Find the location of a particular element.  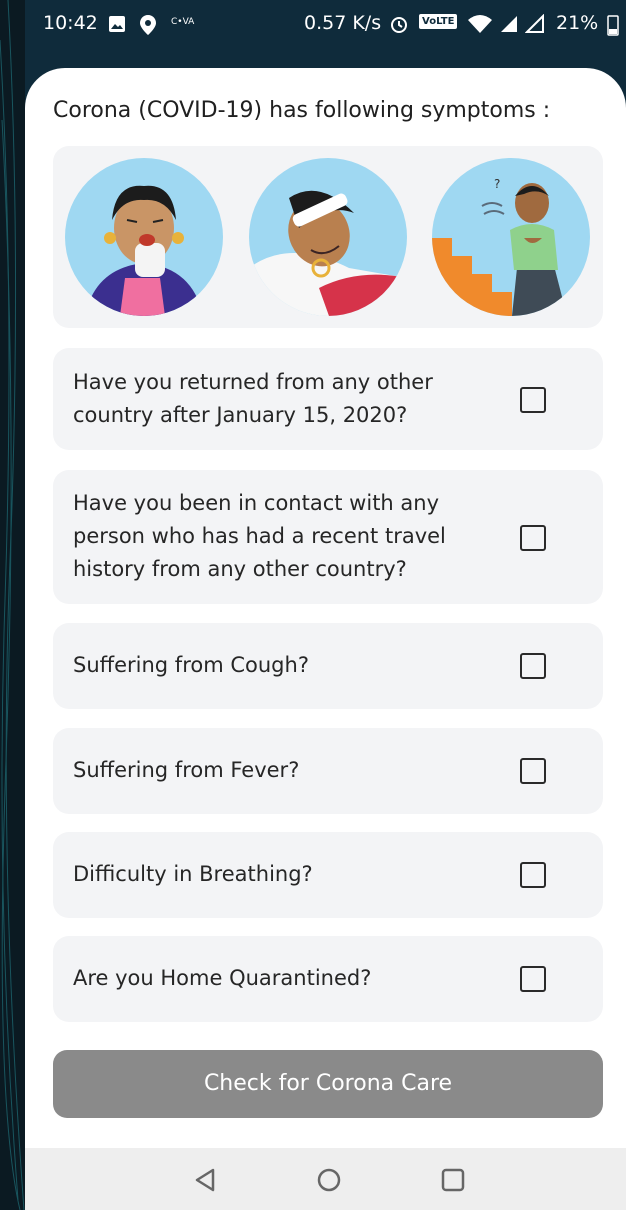

battery-percent: 21% is located at coordinates (577, 23).